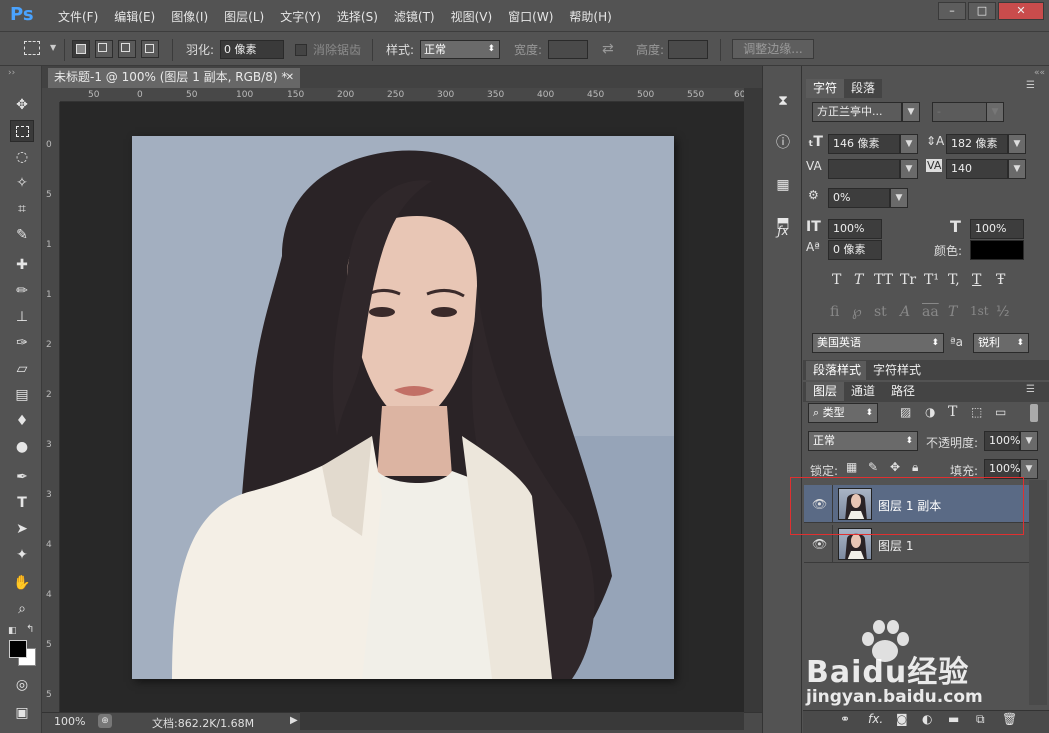 This screenshot has width=1049, height=733. What do you see at coordinates (880, 312) in the screenshot?
I see `discretionary-ligatures-icon: st` at bounding box center [880, 312].